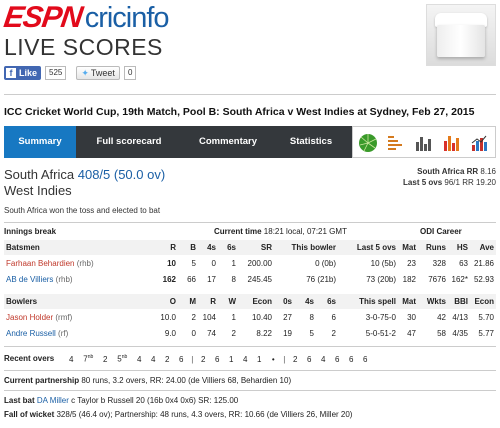 The image size is (500, 428). What do you see at coordinates (213, 301) in the screenshot?
I see `header-runs-conceded: R` at bounding box center [213, 301].